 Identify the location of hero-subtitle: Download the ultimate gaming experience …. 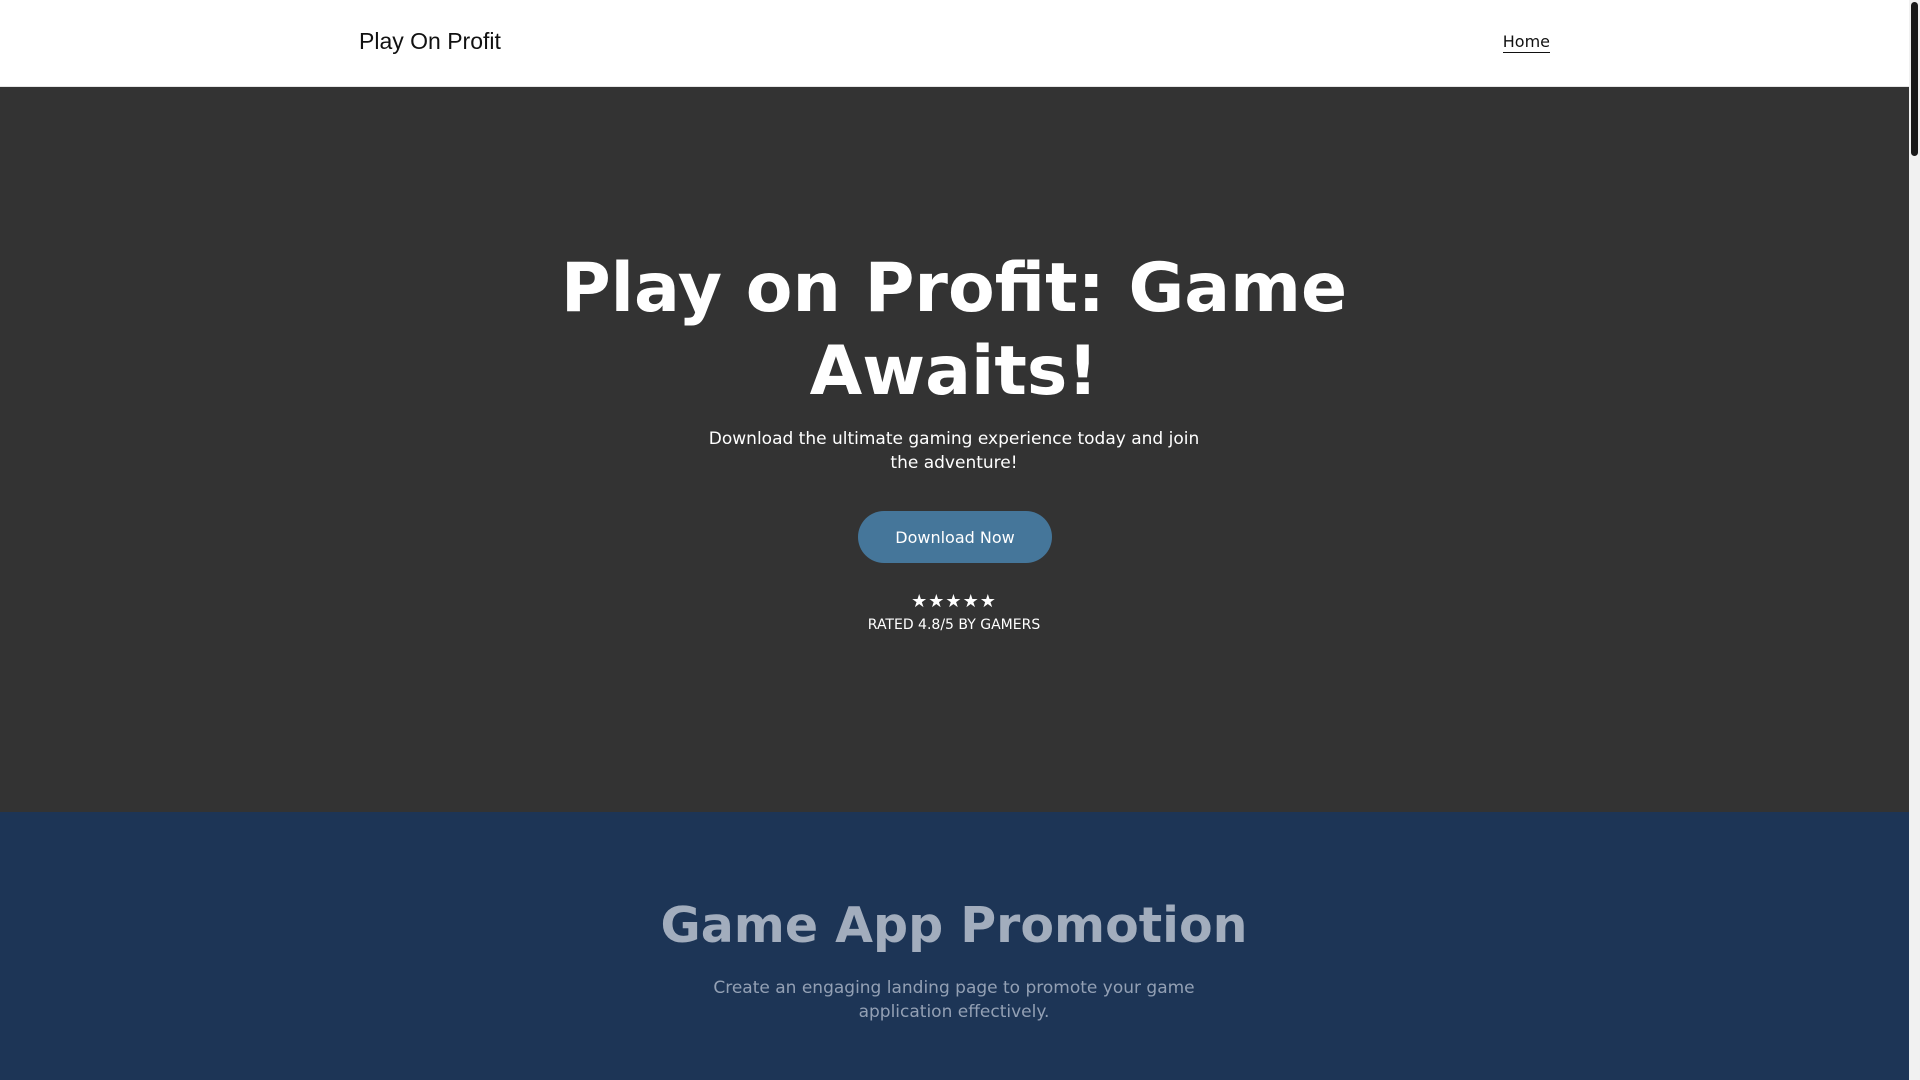
(954, 451).